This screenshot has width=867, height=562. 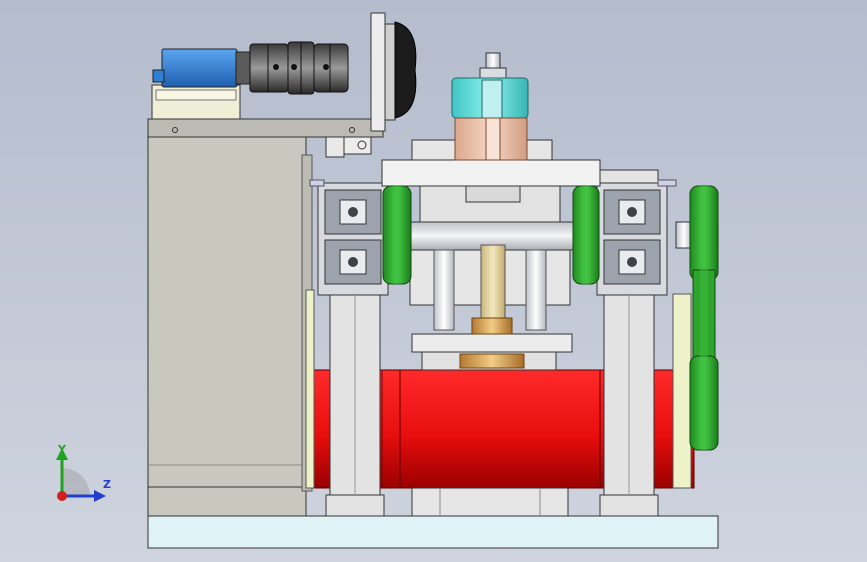 What do you see at coordinates (317, 183) in the screenshot?
I see `guide-strip-left` at bounding box center [317, 183].